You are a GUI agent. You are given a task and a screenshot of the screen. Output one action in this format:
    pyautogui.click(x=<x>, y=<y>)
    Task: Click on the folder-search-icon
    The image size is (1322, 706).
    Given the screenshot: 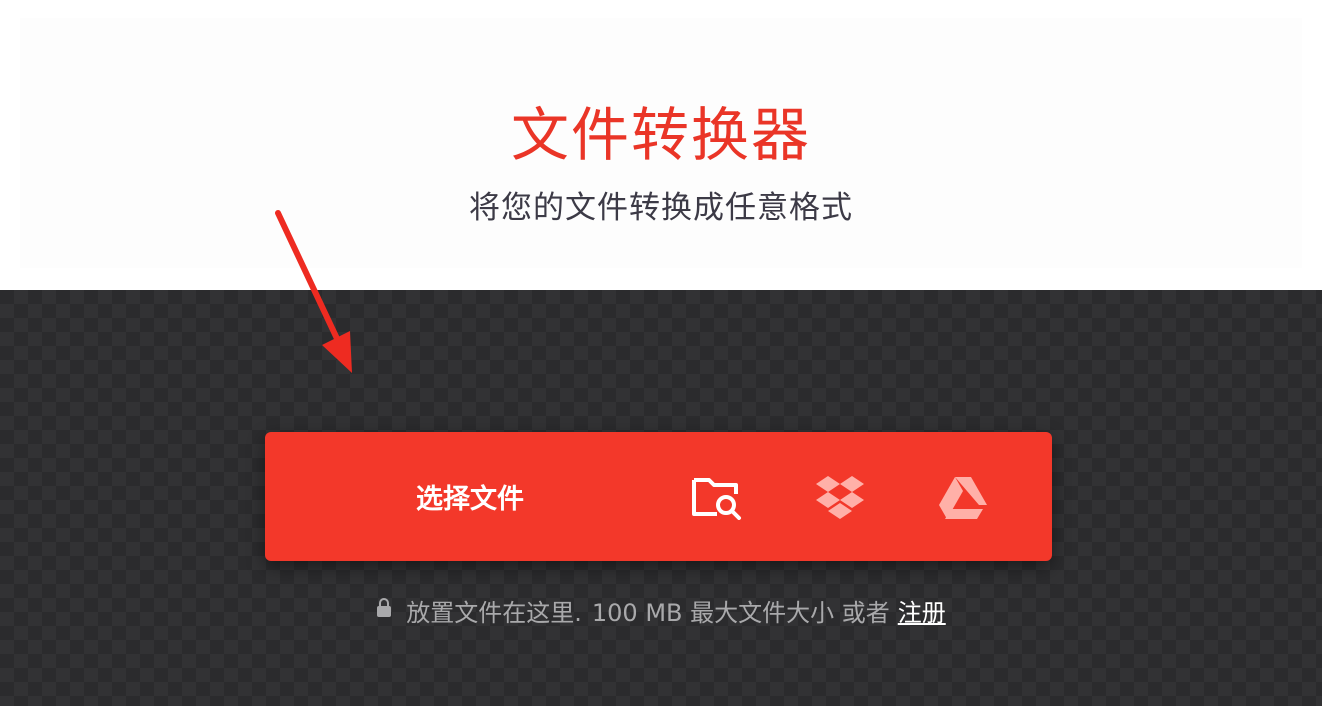 What is the action you would take?
    pyautogui.click(x=716, y=498)
    